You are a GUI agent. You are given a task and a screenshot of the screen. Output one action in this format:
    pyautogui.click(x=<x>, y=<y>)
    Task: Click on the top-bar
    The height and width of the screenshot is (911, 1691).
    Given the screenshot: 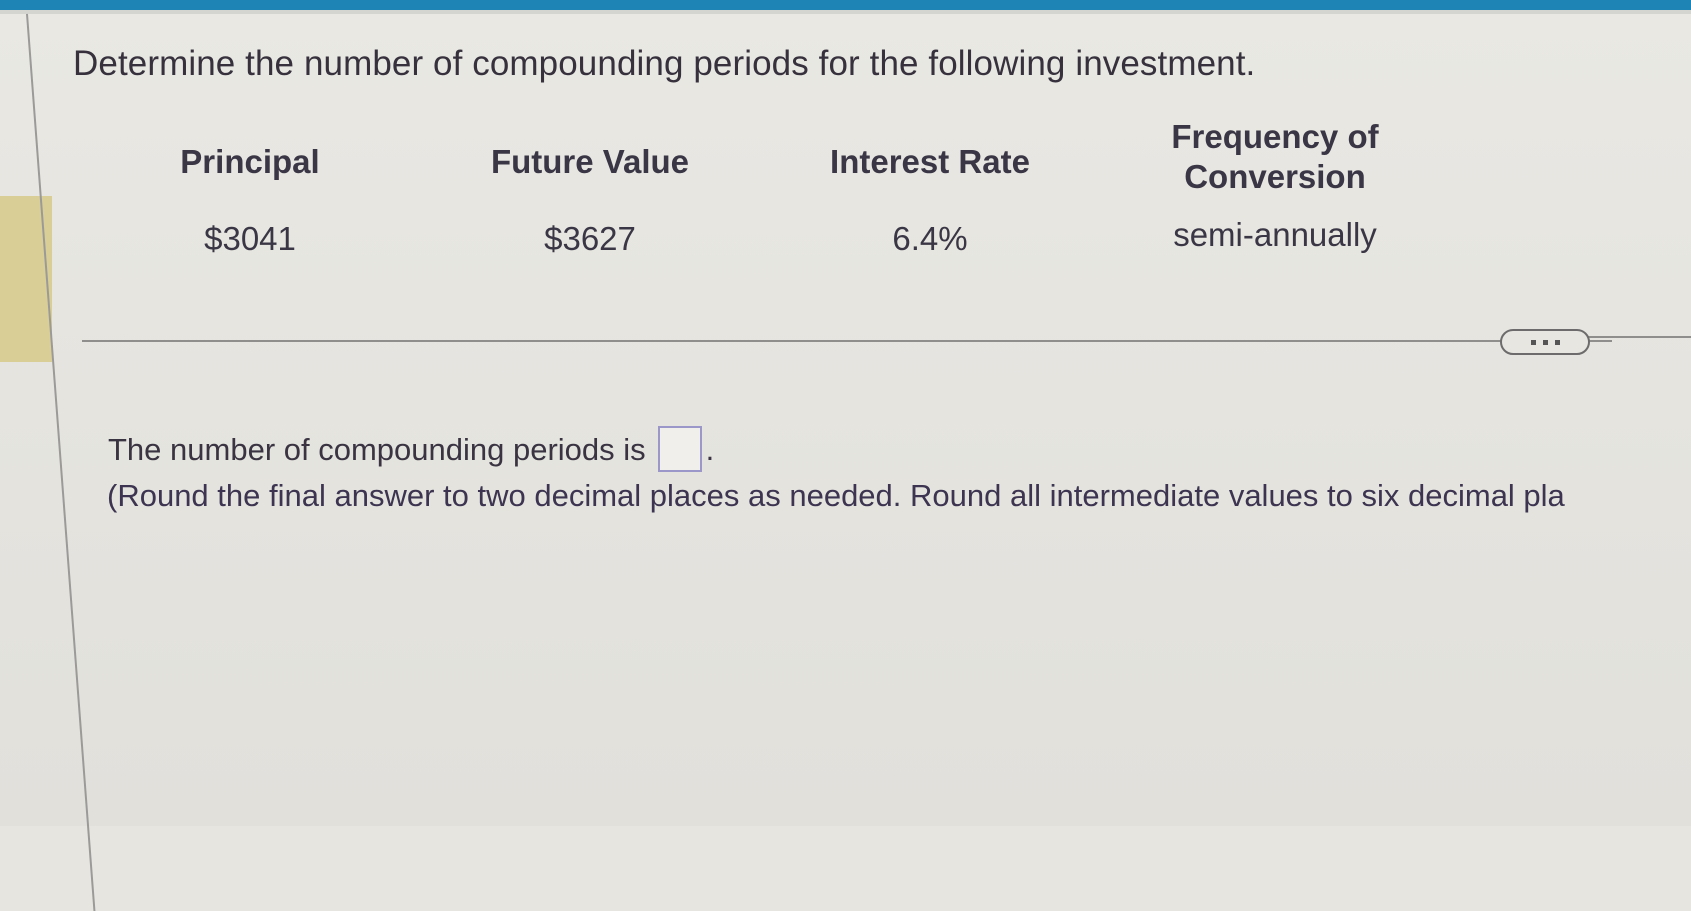 What is the action you would take?
    pyautogui.click(x=845, y=5)
    